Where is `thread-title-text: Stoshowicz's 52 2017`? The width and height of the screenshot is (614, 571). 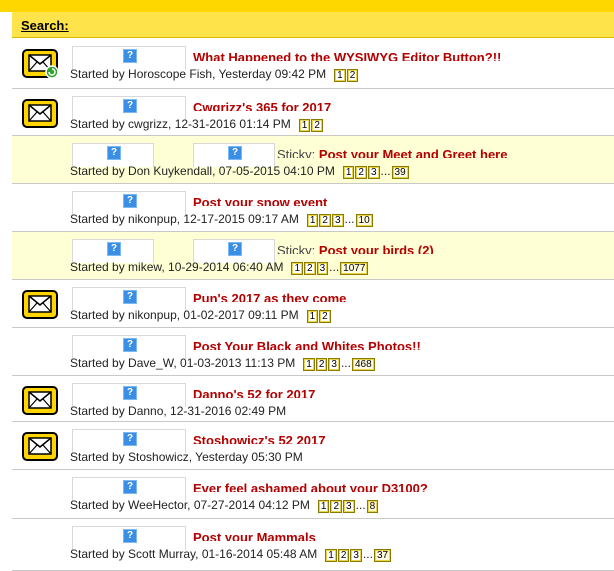 thread-title-text: Stoshowicz's 52 2017 is located at coordinates (259, 438).